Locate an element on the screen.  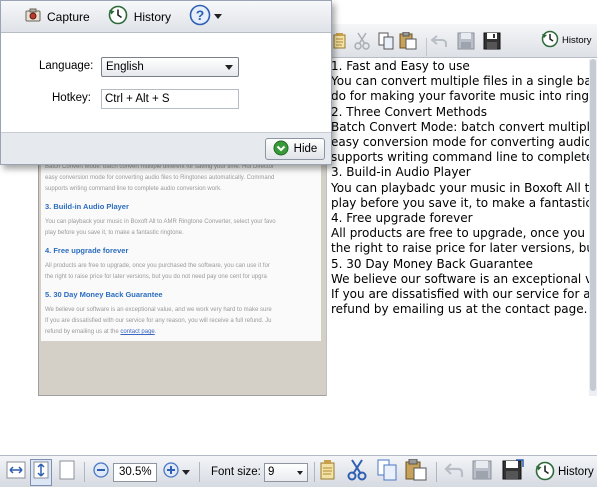
copy-button is located at coordinates (387, 472).